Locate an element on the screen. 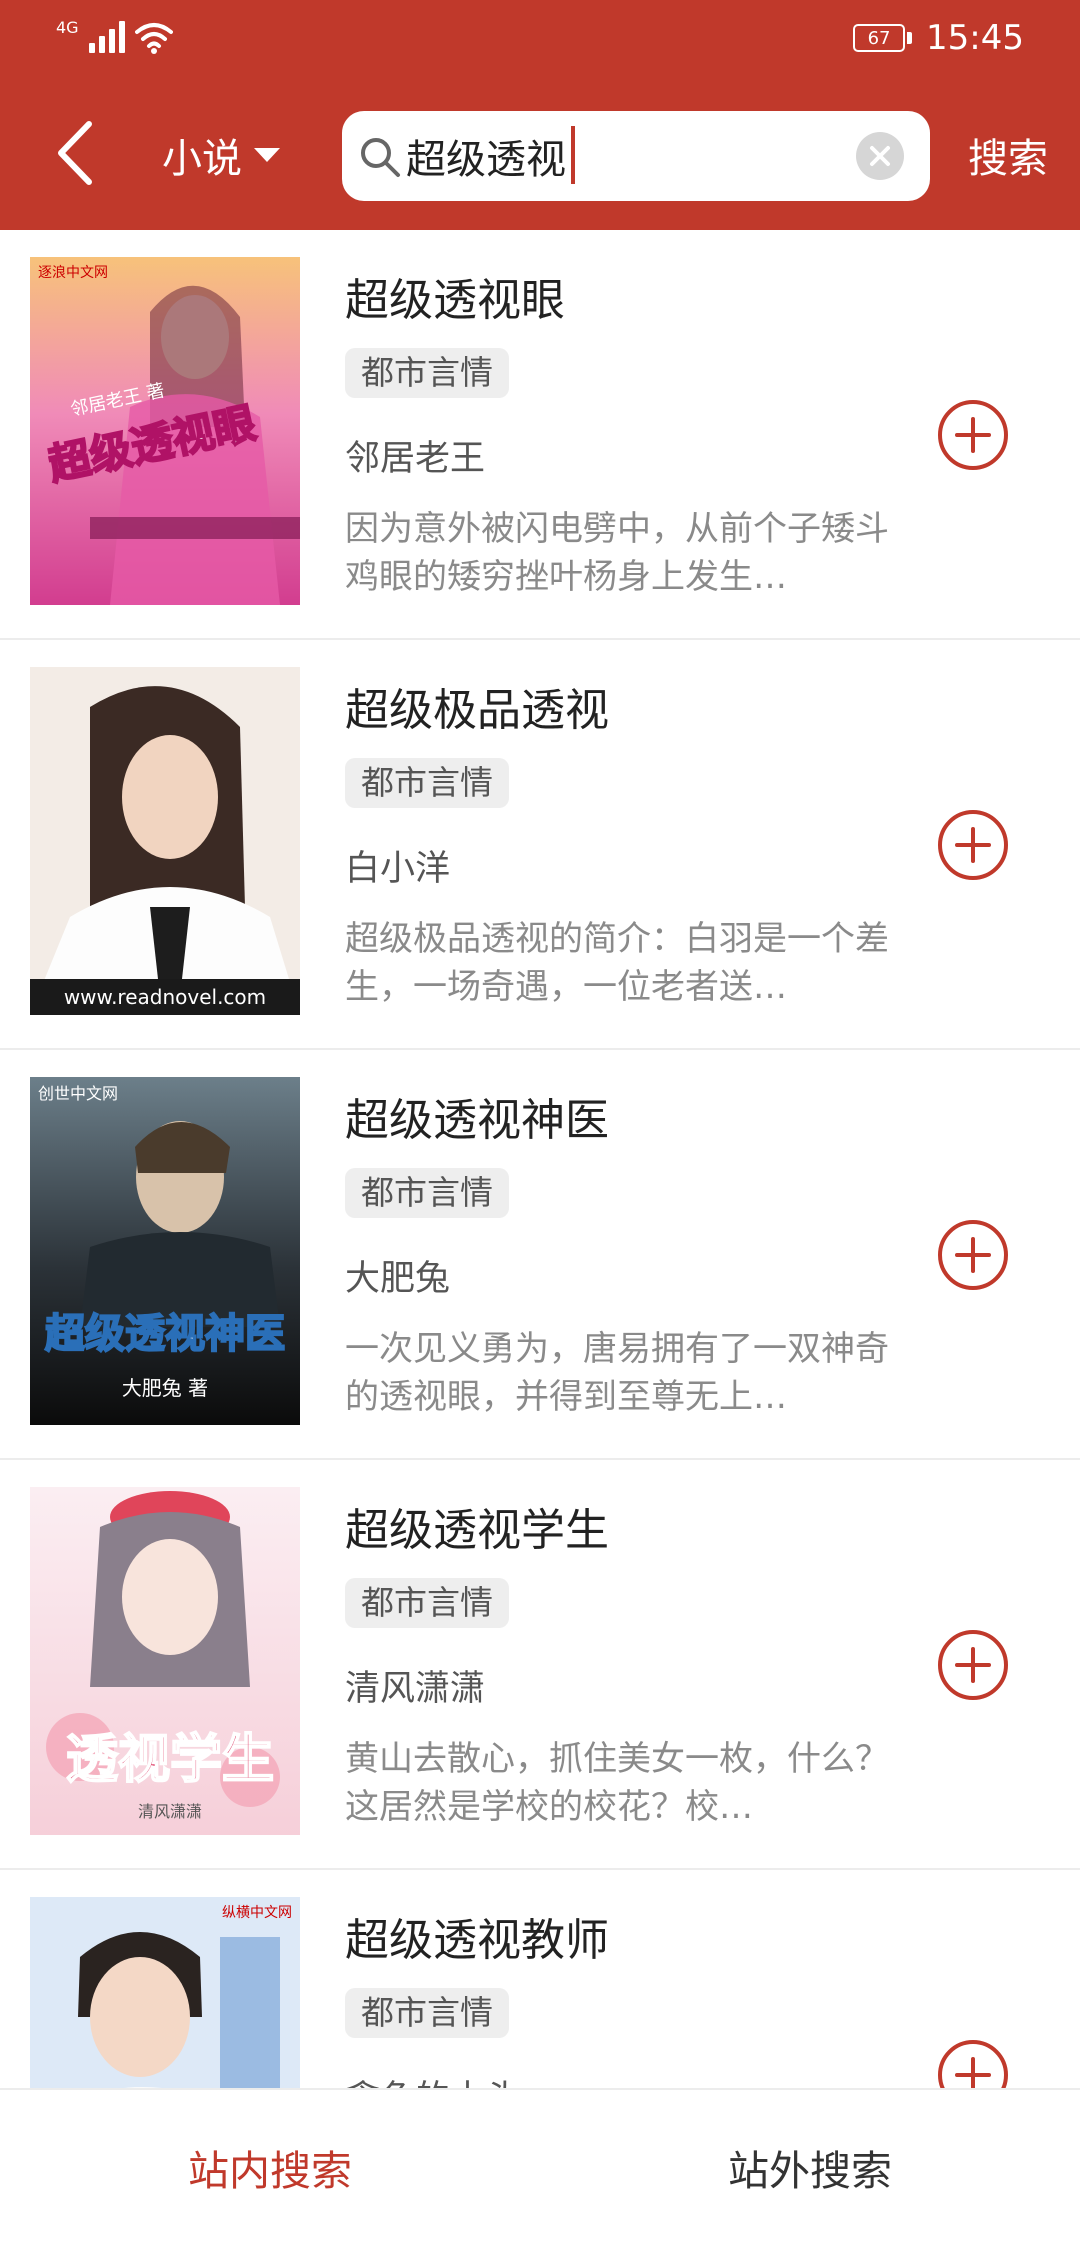 Image resolution: width=1080 pixels, height=2244 pixels. status-bar: 4G 67 15:45 is located at coordinates (540, 40).